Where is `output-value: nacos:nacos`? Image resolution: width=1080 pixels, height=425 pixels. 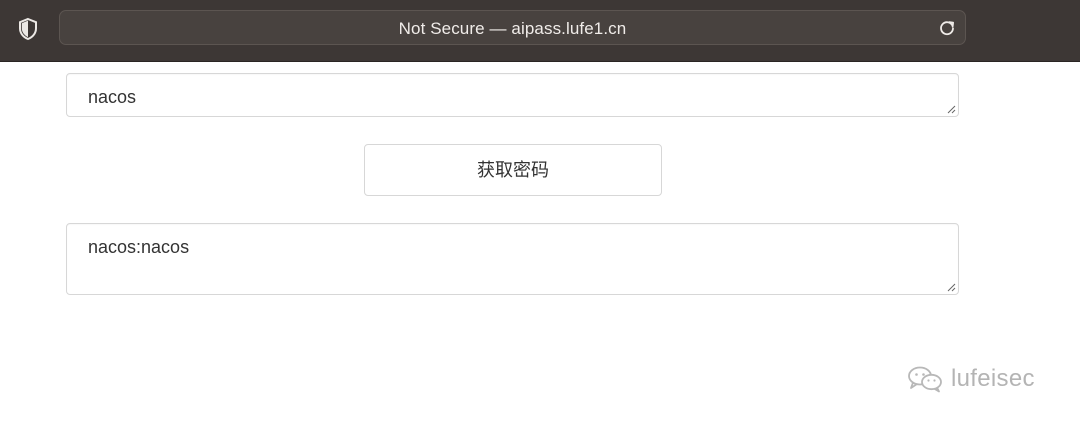 output-value: nacos:nacos is located at coordinates (139, 247).